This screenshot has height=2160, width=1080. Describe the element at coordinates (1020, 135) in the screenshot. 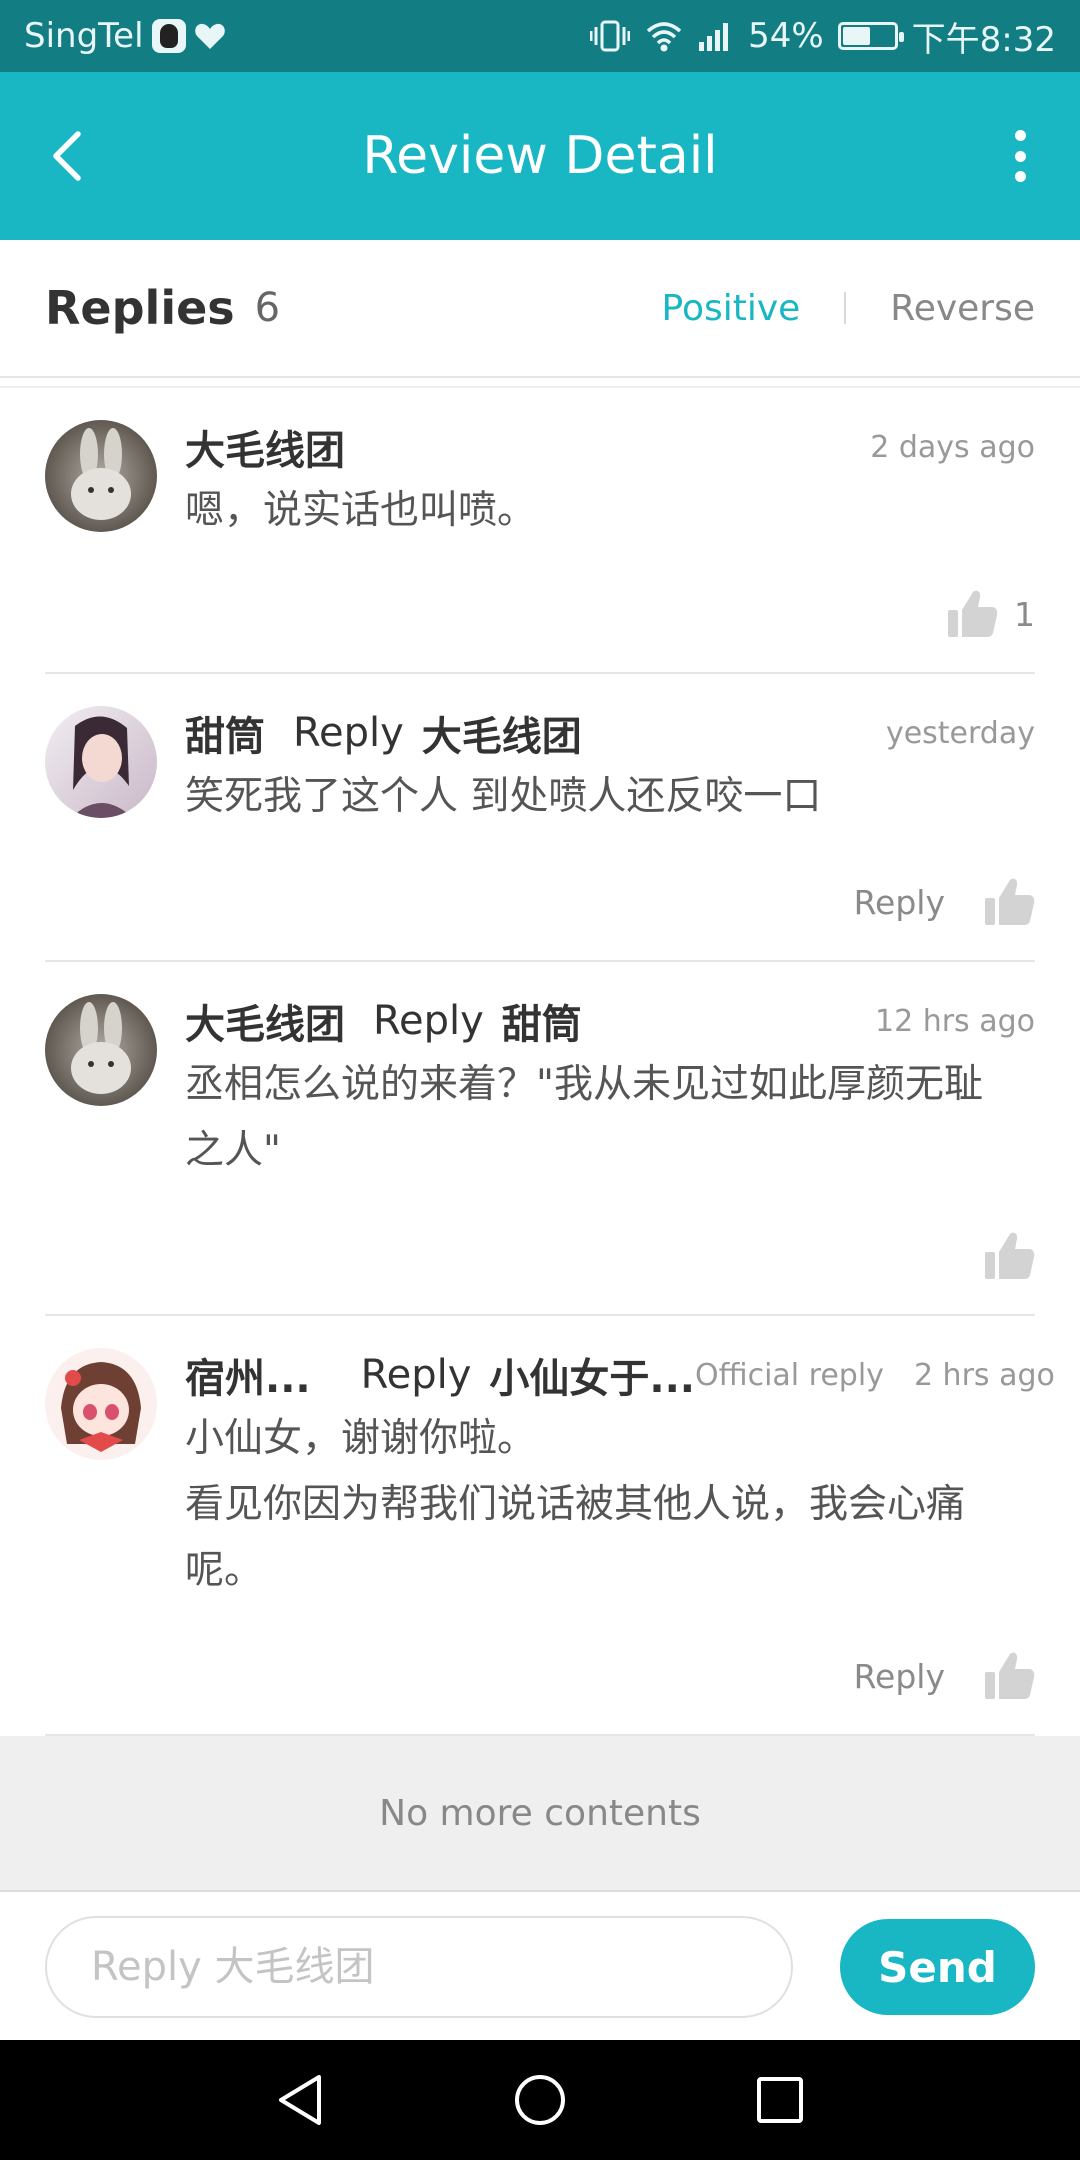

I see `more-vertical-icon` at that location.